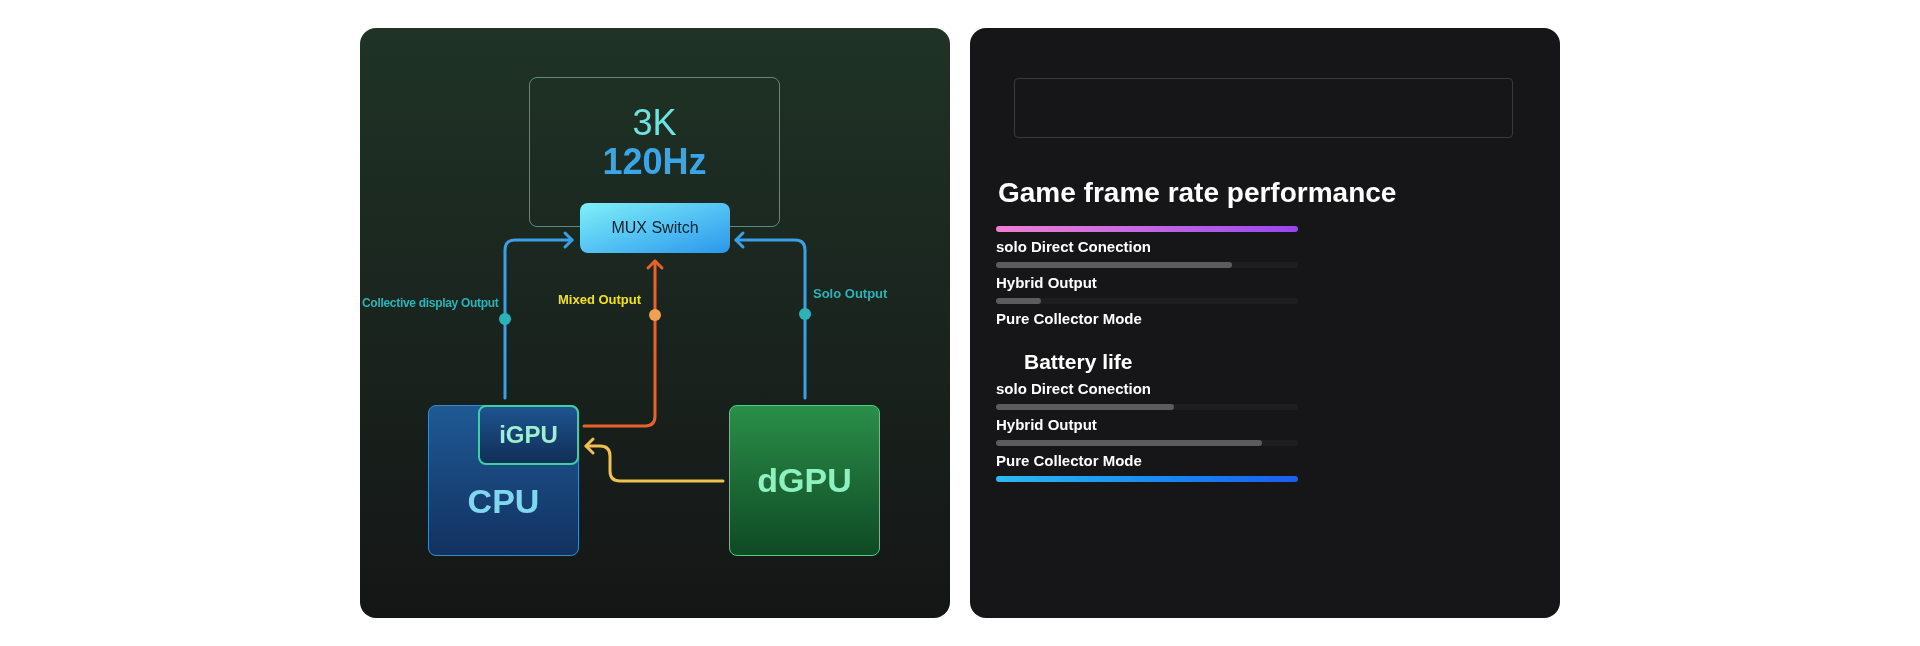 This screenshot has width=1920, height=646. Describe the element at coordinates (430, 303) in the screenshot. I see `output-label: Collective display Output` at that location.